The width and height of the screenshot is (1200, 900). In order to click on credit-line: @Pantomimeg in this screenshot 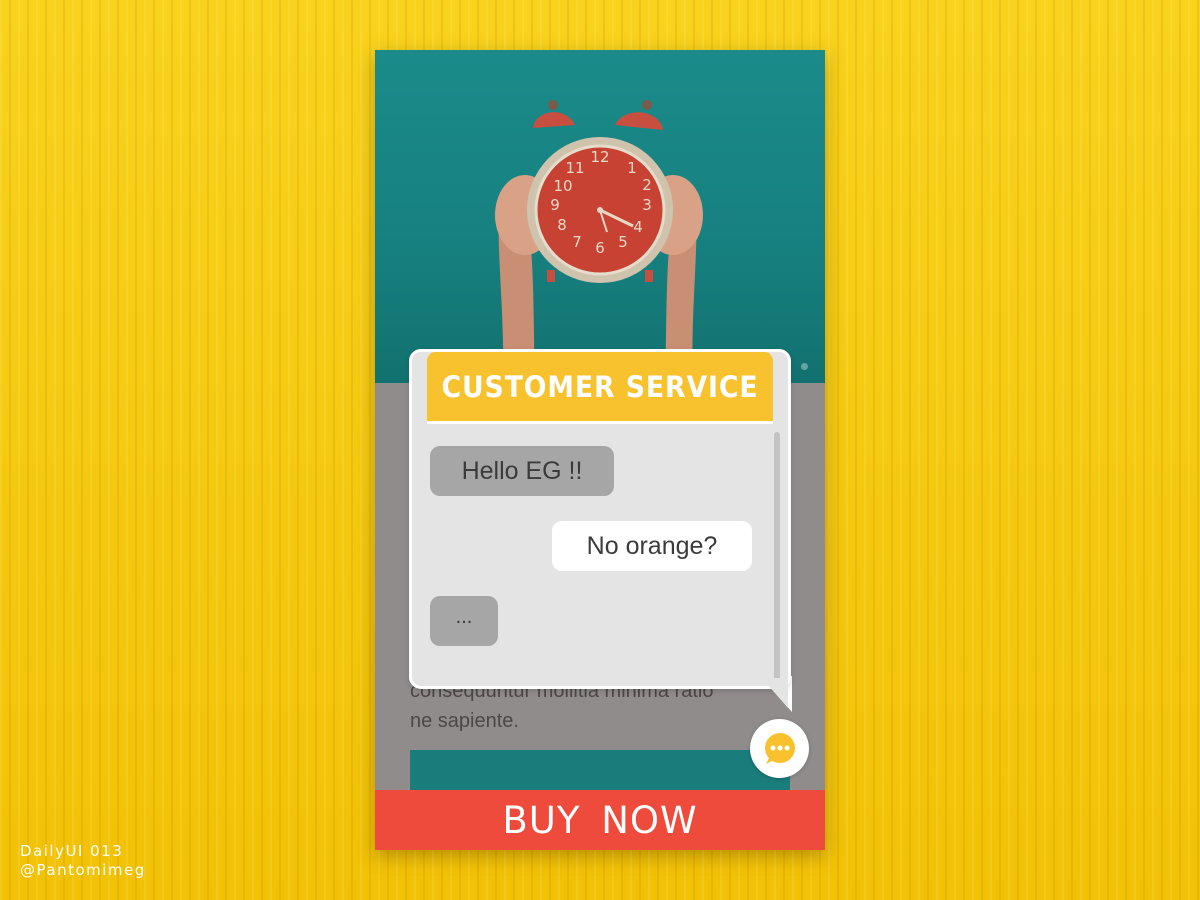, I will do `click(83, 870)`.